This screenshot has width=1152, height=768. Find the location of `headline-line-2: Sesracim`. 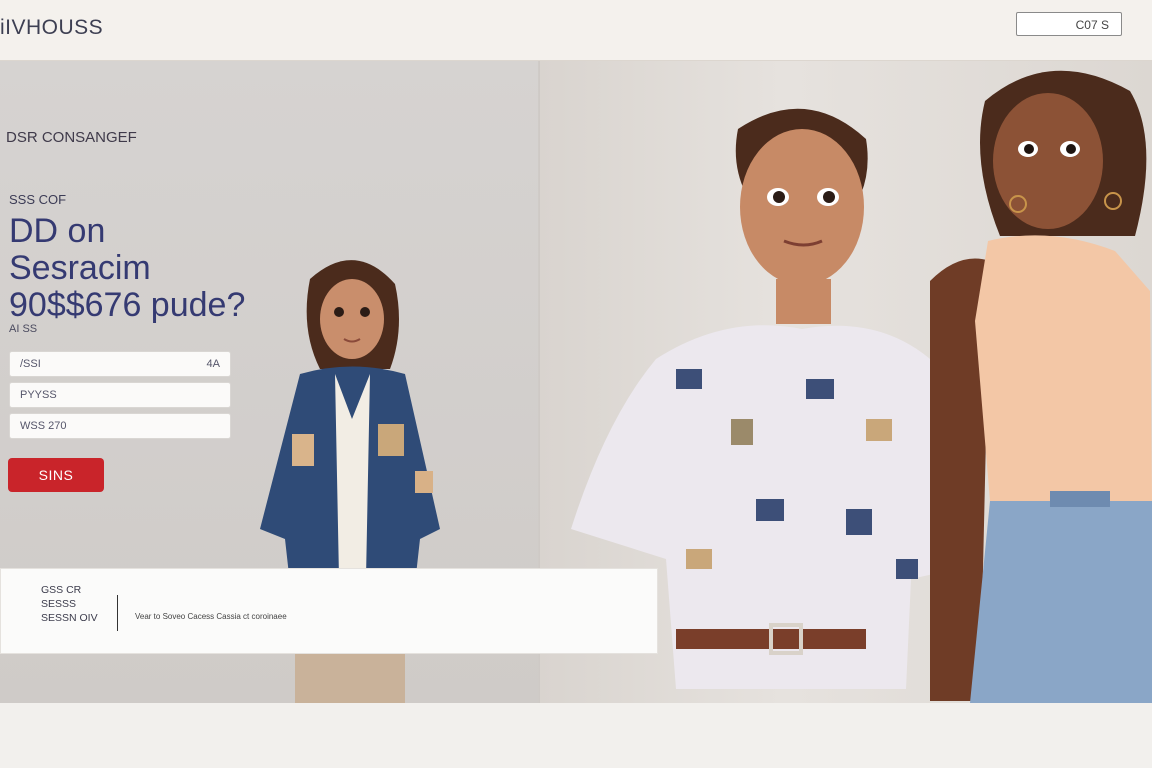

headline-line-2: Sesracim is located at coordinates (80, 268).